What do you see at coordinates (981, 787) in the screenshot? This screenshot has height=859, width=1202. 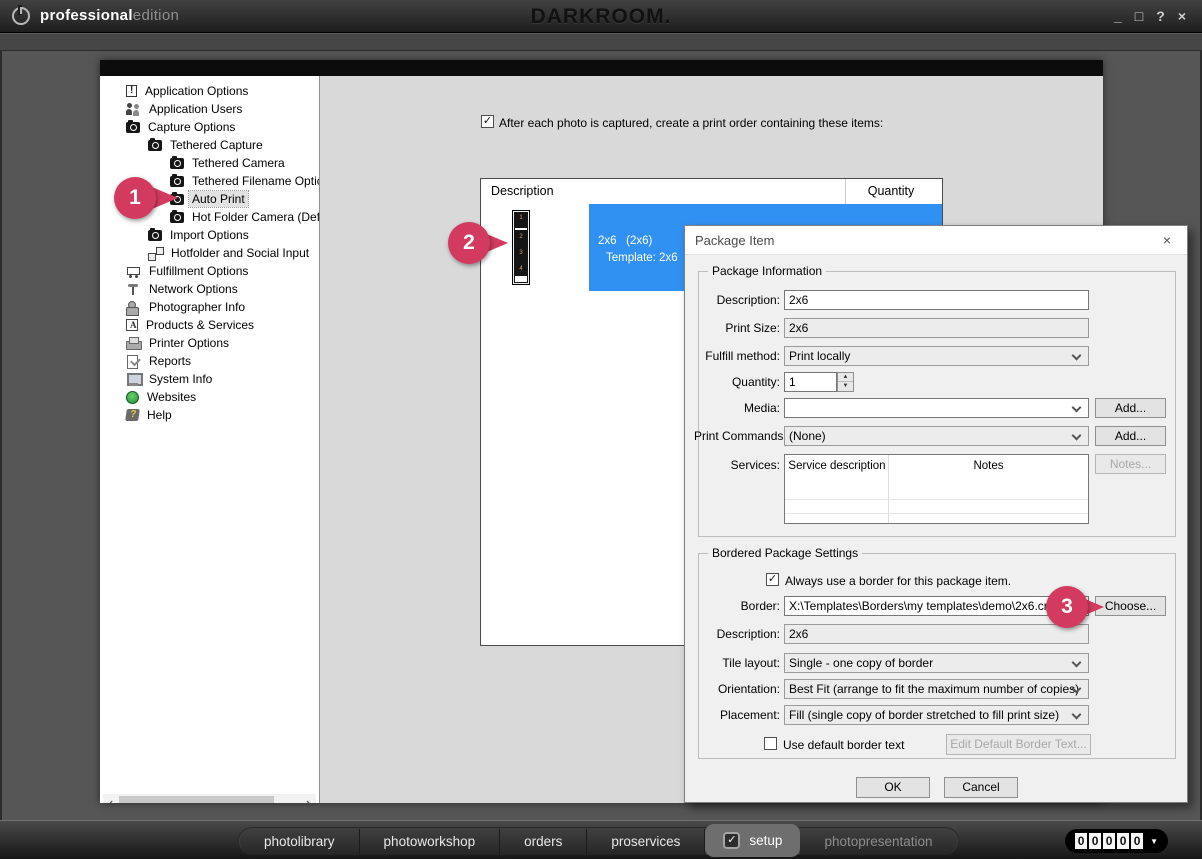 I see `cancel-button: Cancel` at bounding box center [981, 787].